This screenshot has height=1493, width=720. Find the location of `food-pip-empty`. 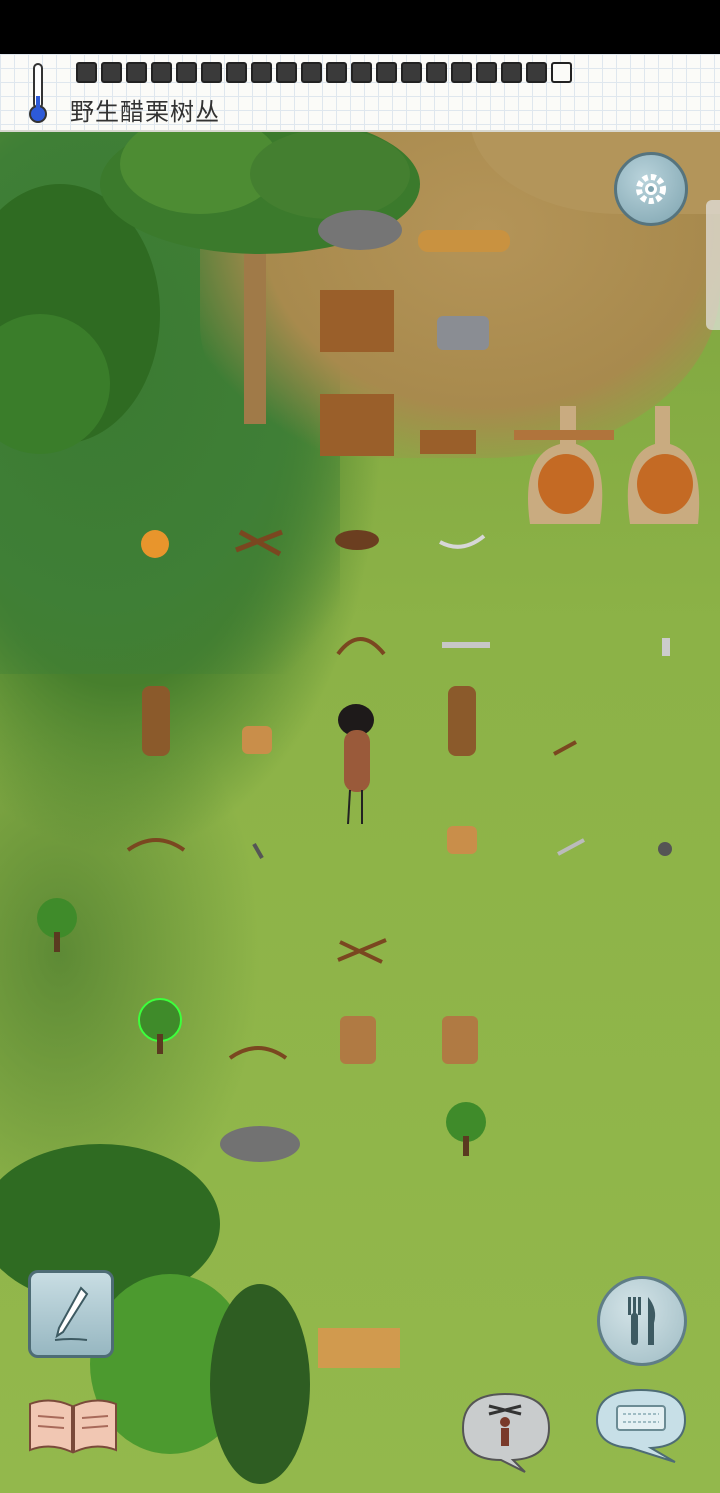

food-pip-empty is located at coordinates (561, 72).